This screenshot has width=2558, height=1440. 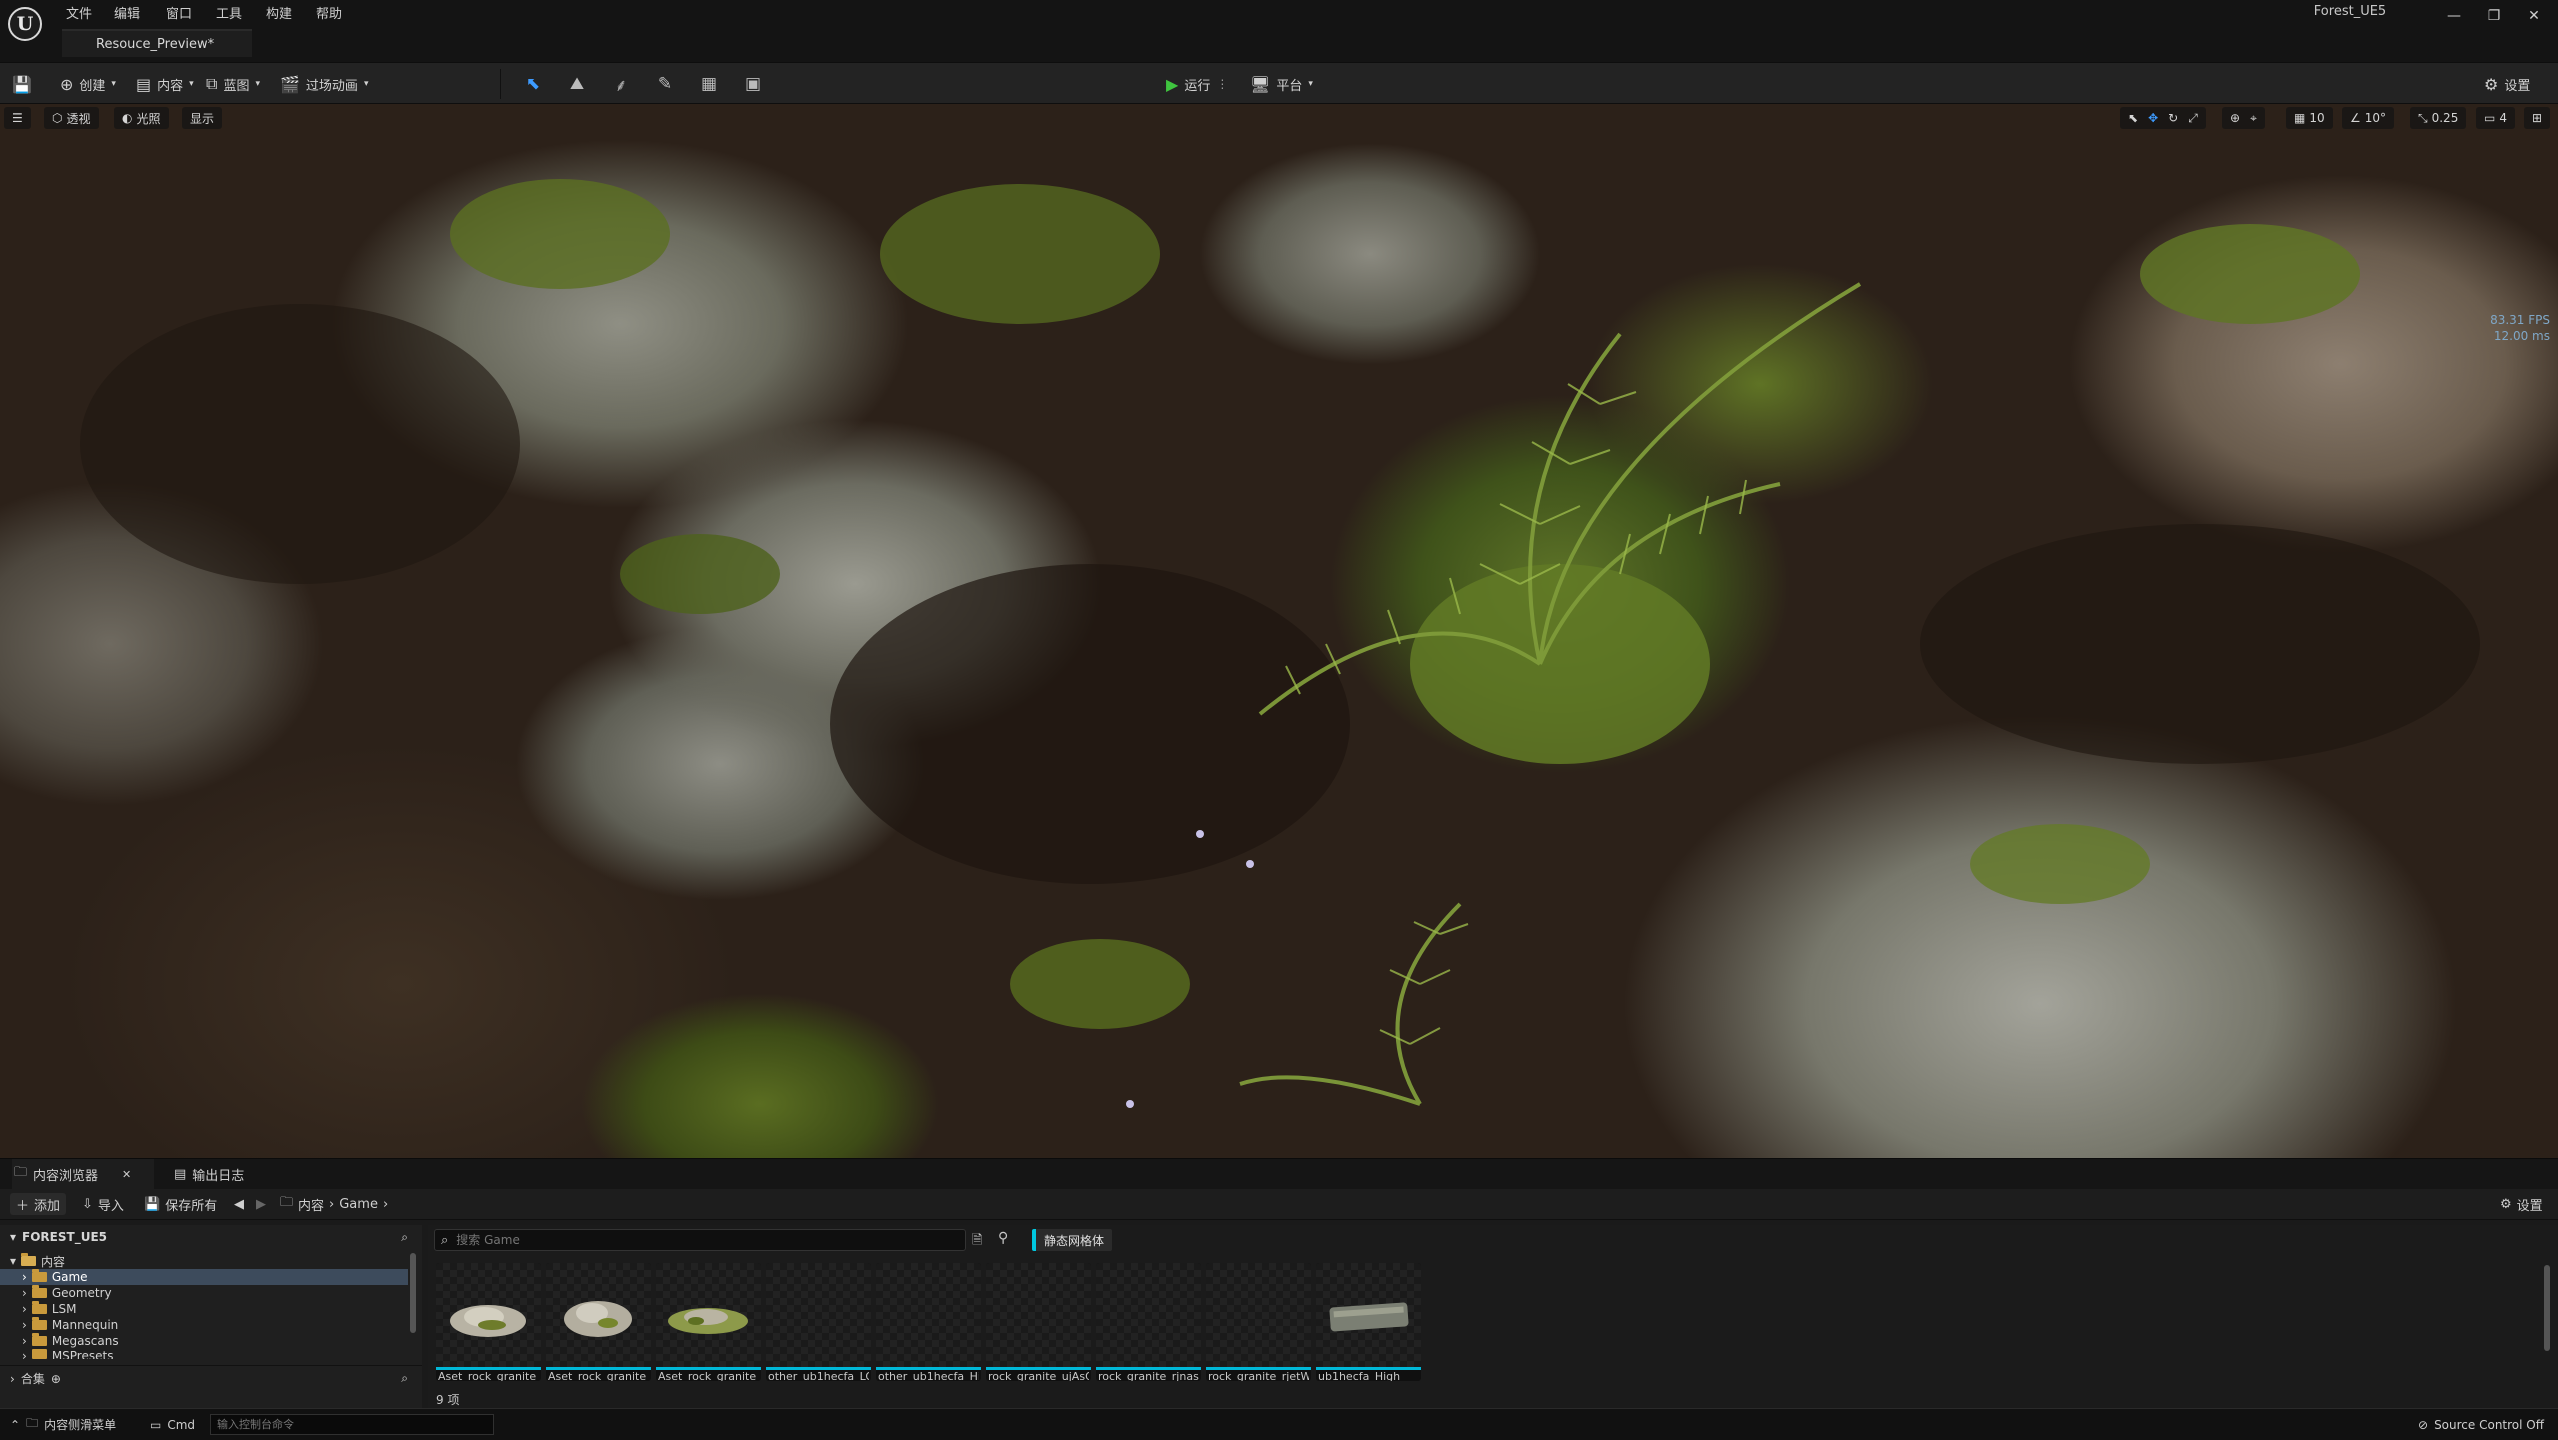 What do you see at coordinates (79, 12) in the screenshot?
I see `menu-file: 文件` at bounding box center [79, 12].